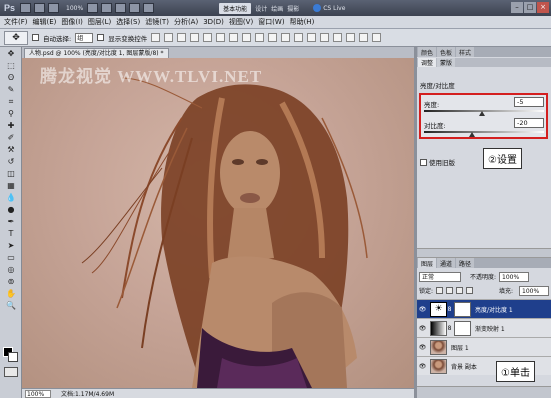 The image size is (551, 398). Describe the element at coordinates (484, 327) in the screenshot. I see `layer-gradient-map: 👁 8 渐变映射 1` at that location.